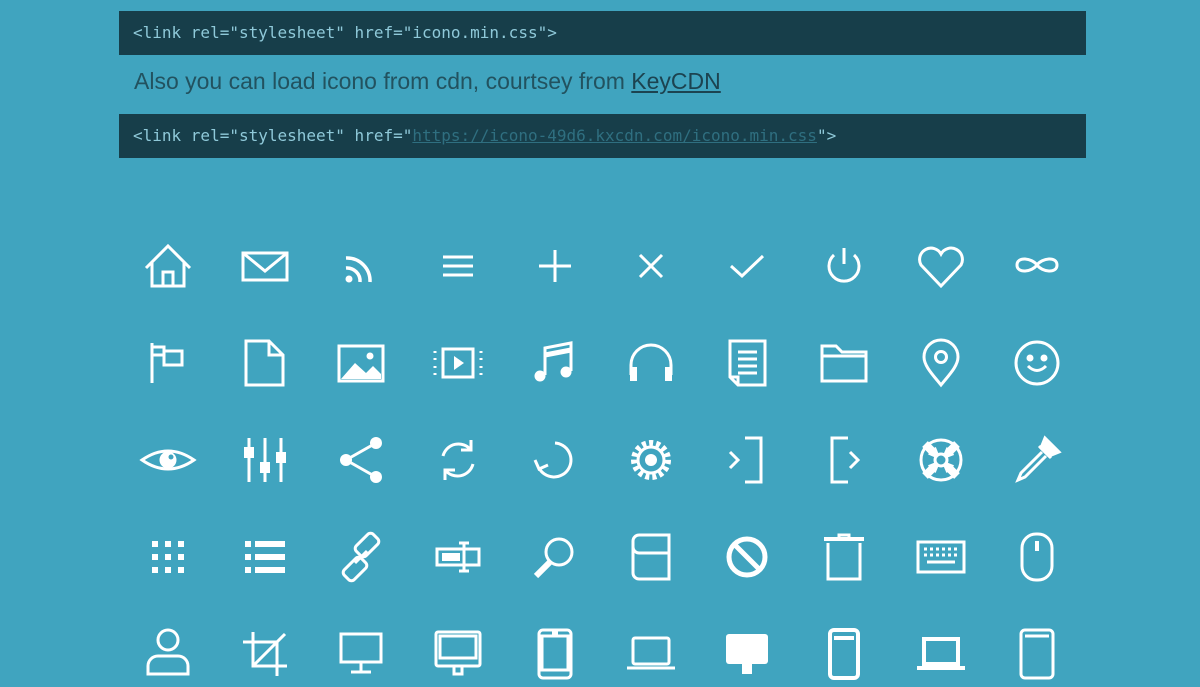  I want to click on smile-icon, so click(1037, 363).